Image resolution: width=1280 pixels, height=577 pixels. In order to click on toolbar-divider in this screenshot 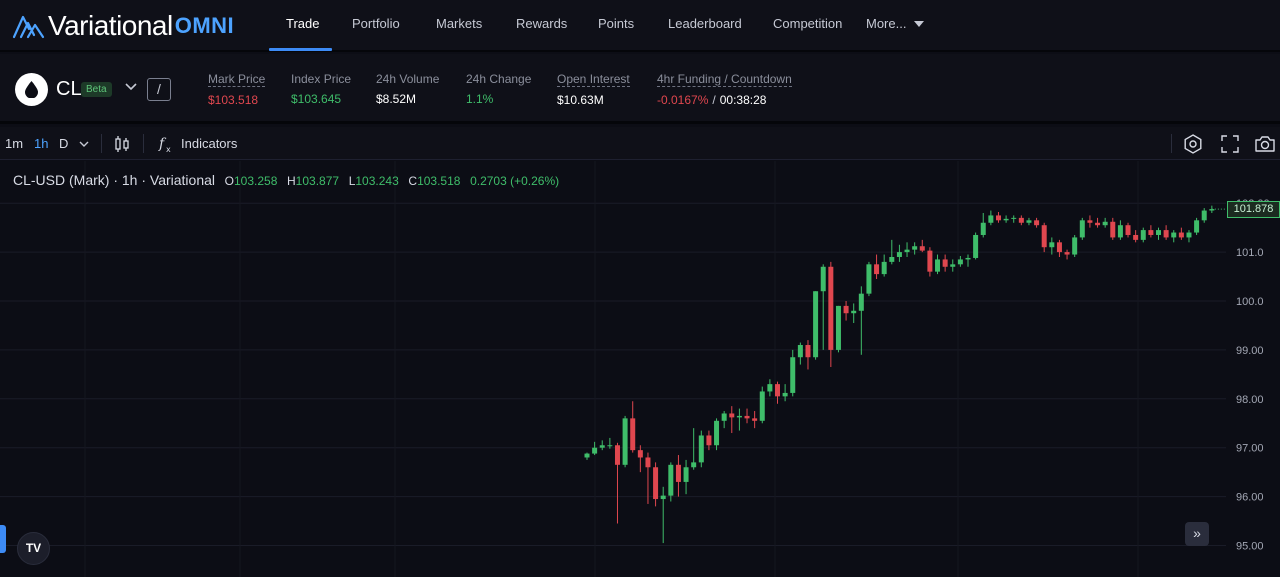, I will do `click(1171, 143)`.